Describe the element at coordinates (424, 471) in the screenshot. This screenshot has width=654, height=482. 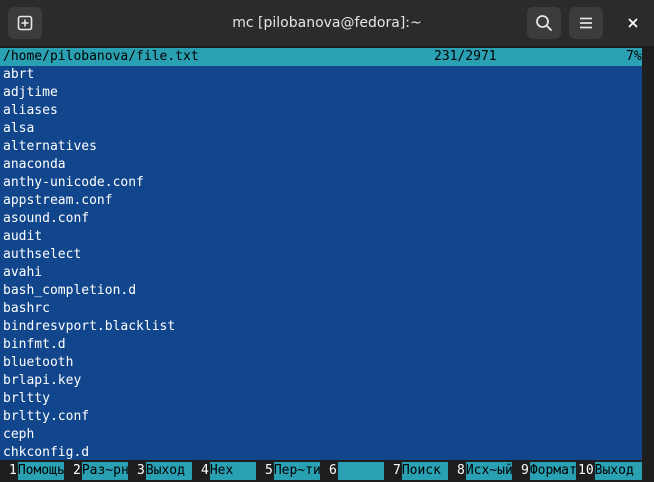
I see `fkey-label: Поиск` at that location.